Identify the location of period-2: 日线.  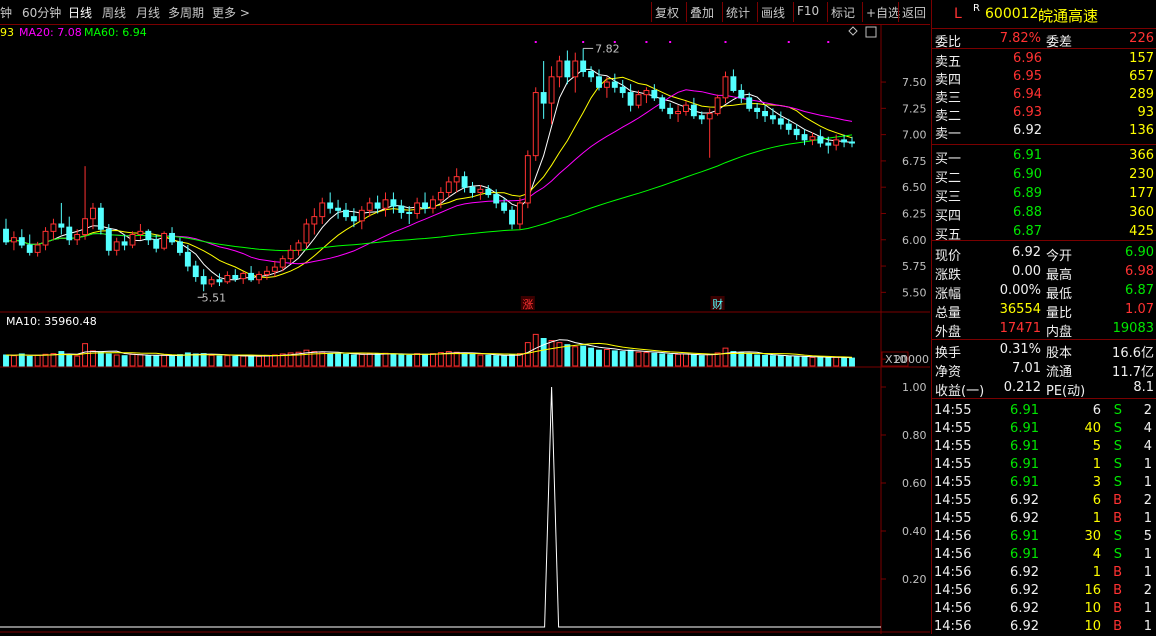
(80, 12).